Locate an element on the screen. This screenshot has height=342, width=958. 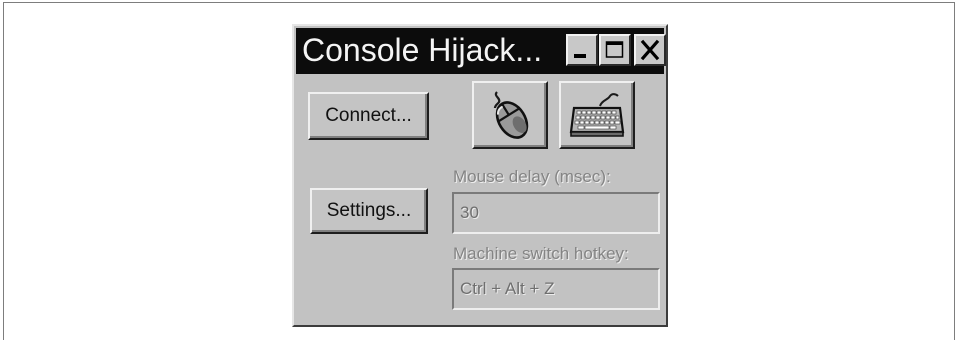
minimize-icon is located at coordinates (580, 56).